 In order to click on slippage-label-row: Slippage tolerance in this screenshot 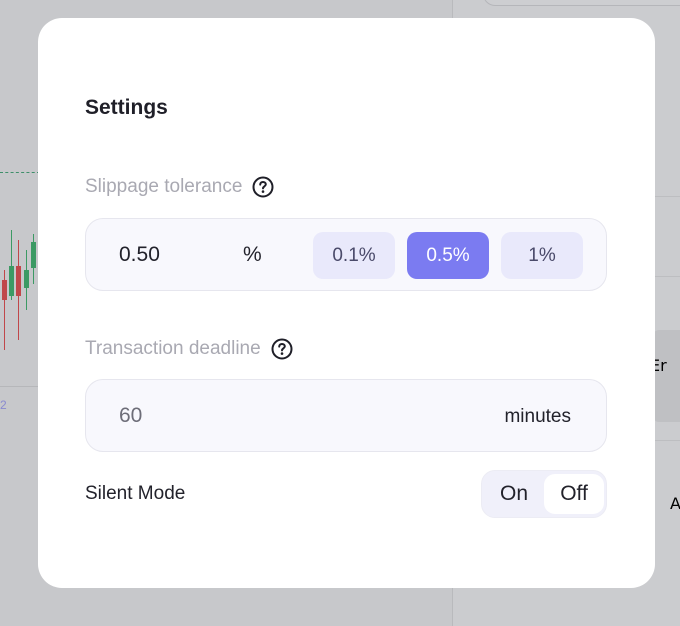, I will do `click(179, 187)`.